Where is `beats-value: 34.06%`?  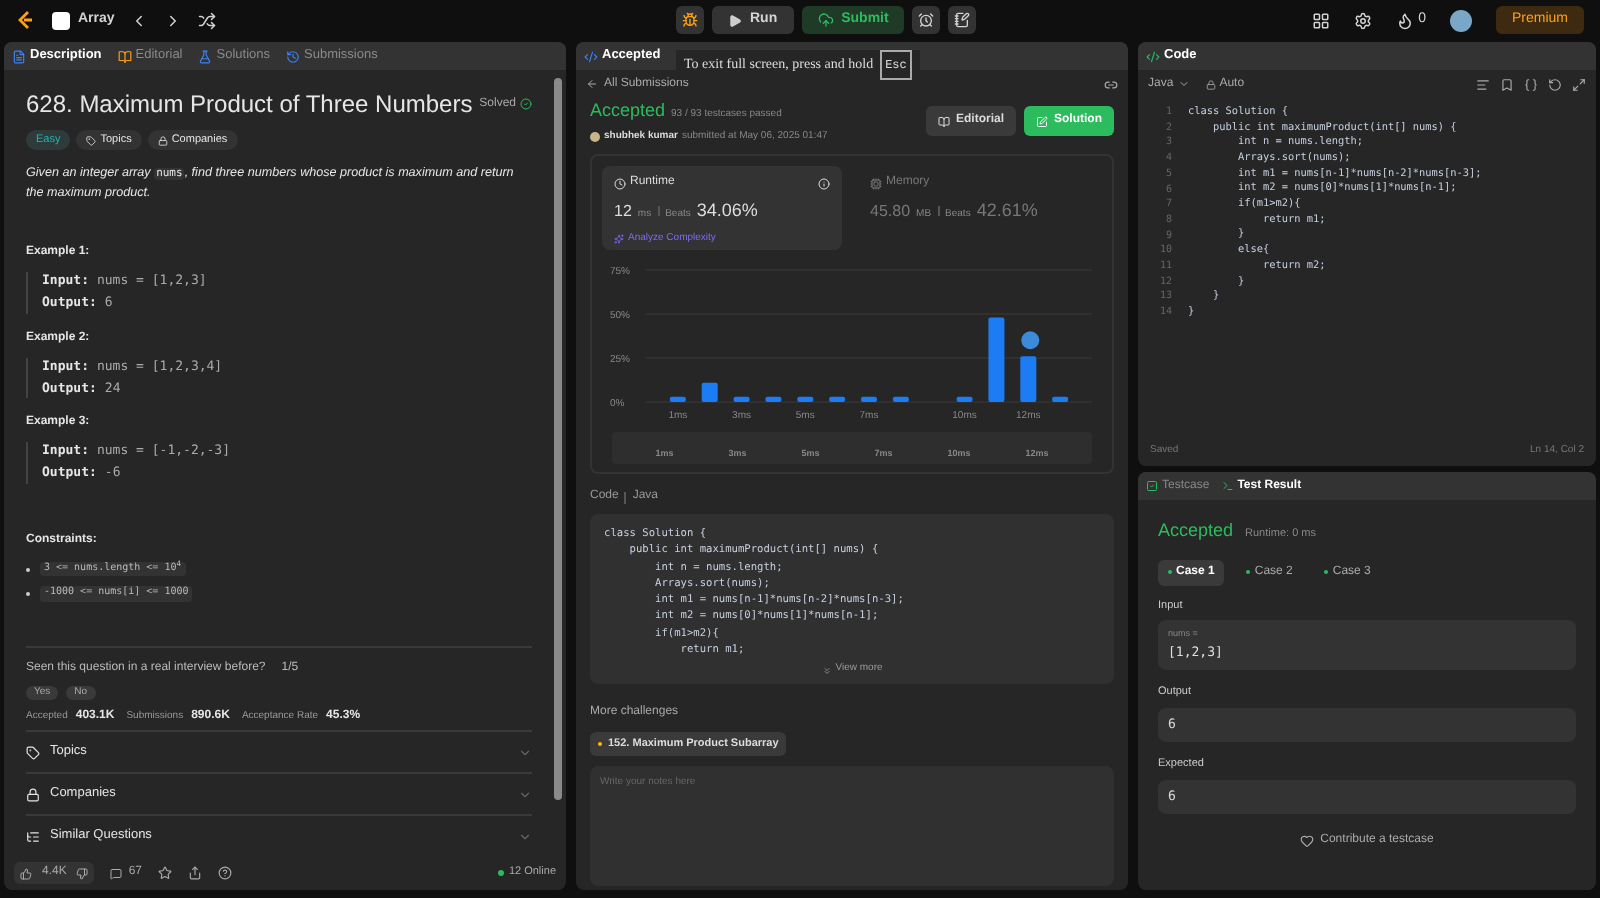 beats-value: 34.06% is located at coordinates (727, 211).